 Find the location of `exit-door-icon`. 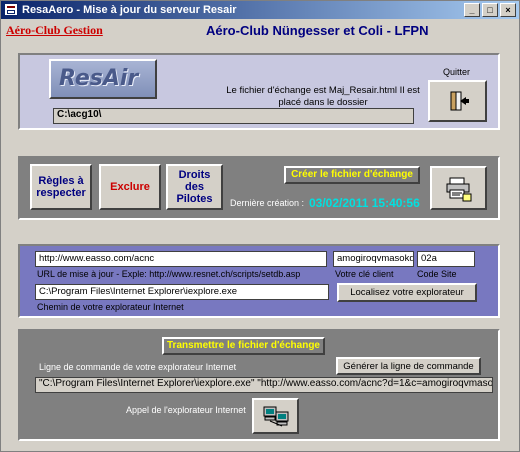

exit-door-icon is located at coordinates (459, 101).